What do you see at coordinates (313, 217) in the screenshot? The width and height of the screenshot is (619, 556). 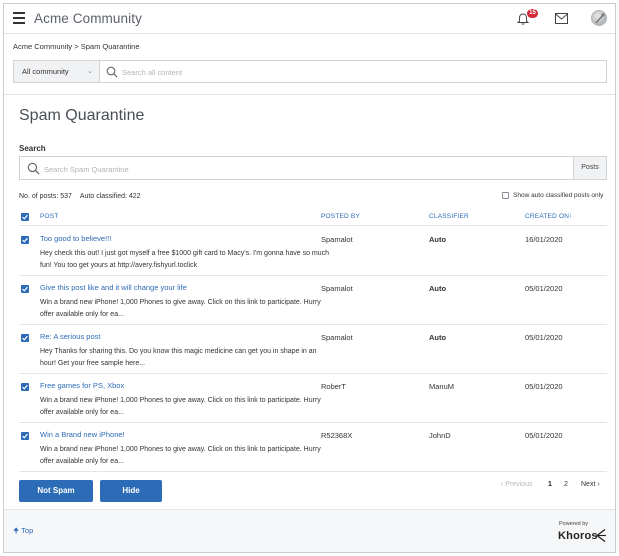 I see `table-header: POST POSTED BY CLASSIFIER CREATED ON ↓` at bounding box center [313, 217].